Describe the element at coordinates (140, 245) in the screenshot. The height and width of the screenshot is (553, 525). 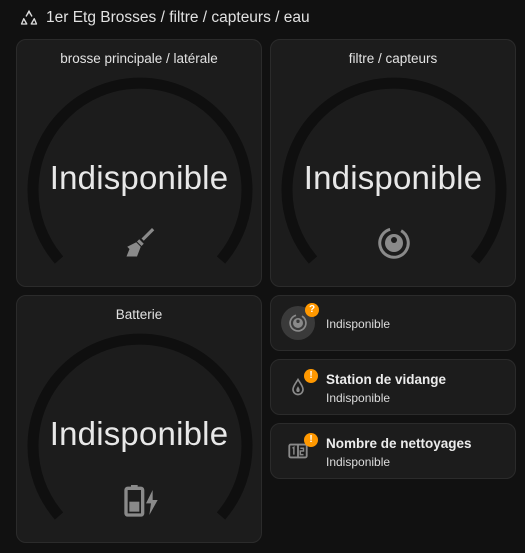
I see `broom-icon` at that location.